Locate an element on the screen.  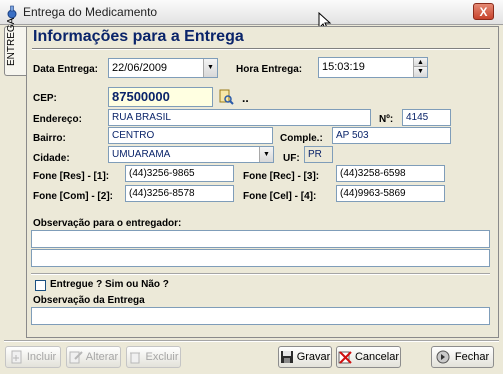
gravar-label: Gravar is located at coordinates (313, 357).